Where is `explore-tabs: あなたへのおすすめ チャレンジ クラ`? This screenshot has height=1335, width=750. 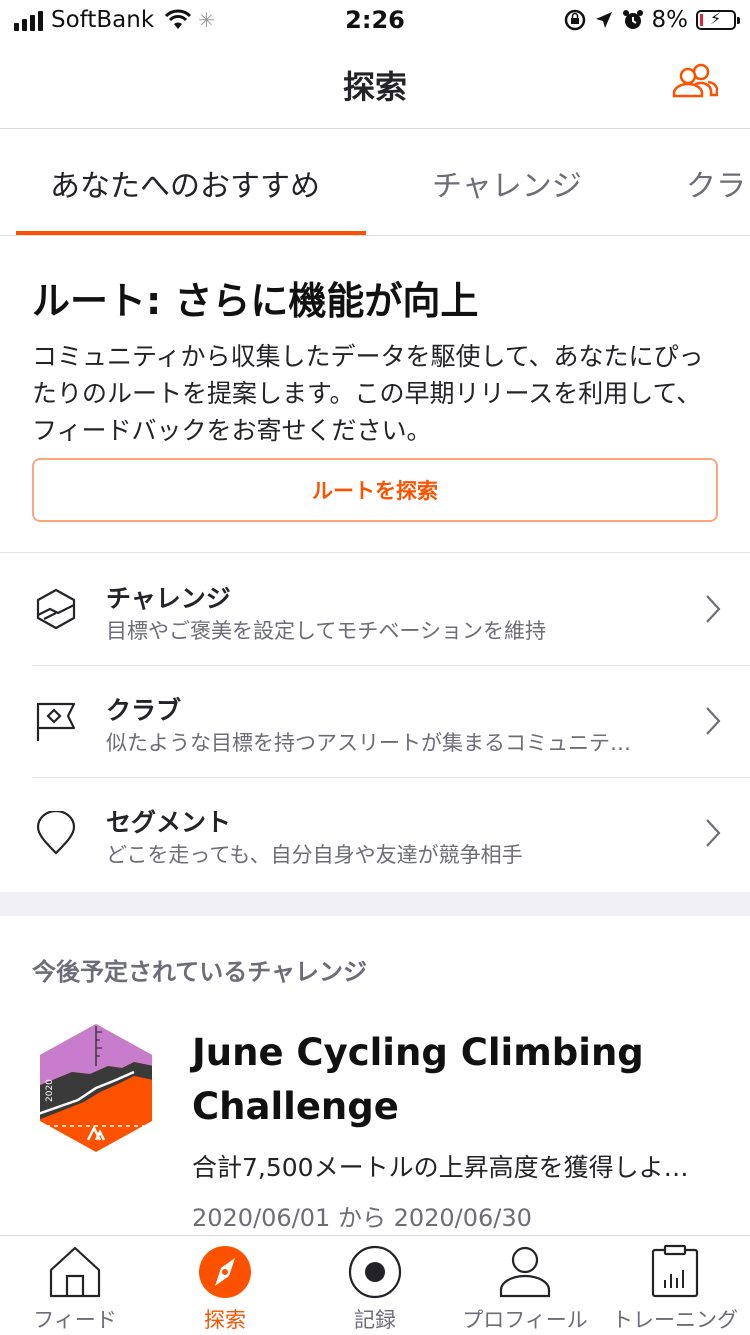 explore-tabs: あなたへのおすすめ チャレンジ クラ is located at coordinates (375, 182).